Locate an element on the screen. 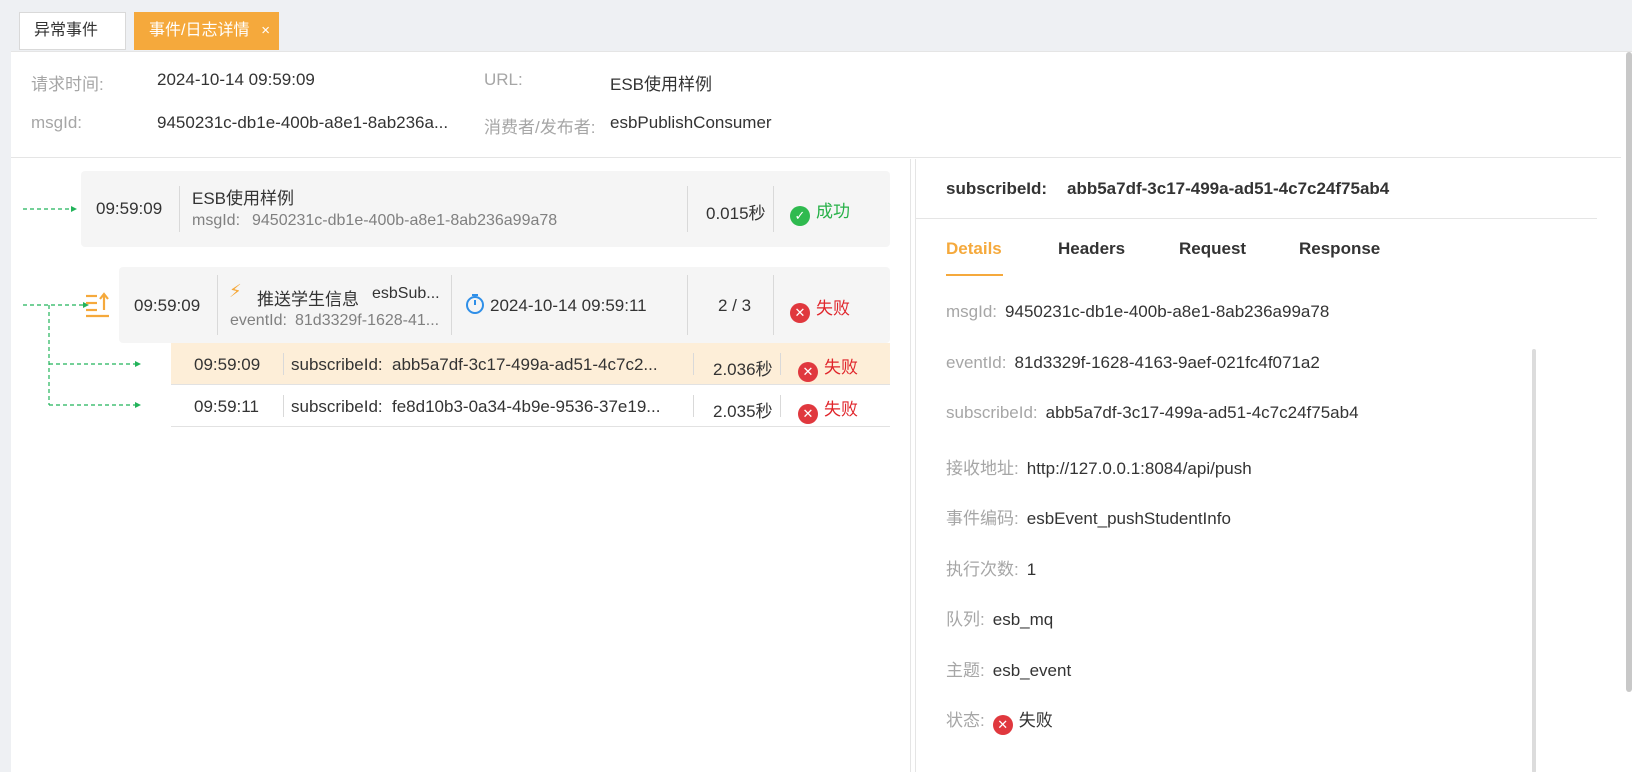  event-status: ✕ 失败 is located at coordinates (820, 308).